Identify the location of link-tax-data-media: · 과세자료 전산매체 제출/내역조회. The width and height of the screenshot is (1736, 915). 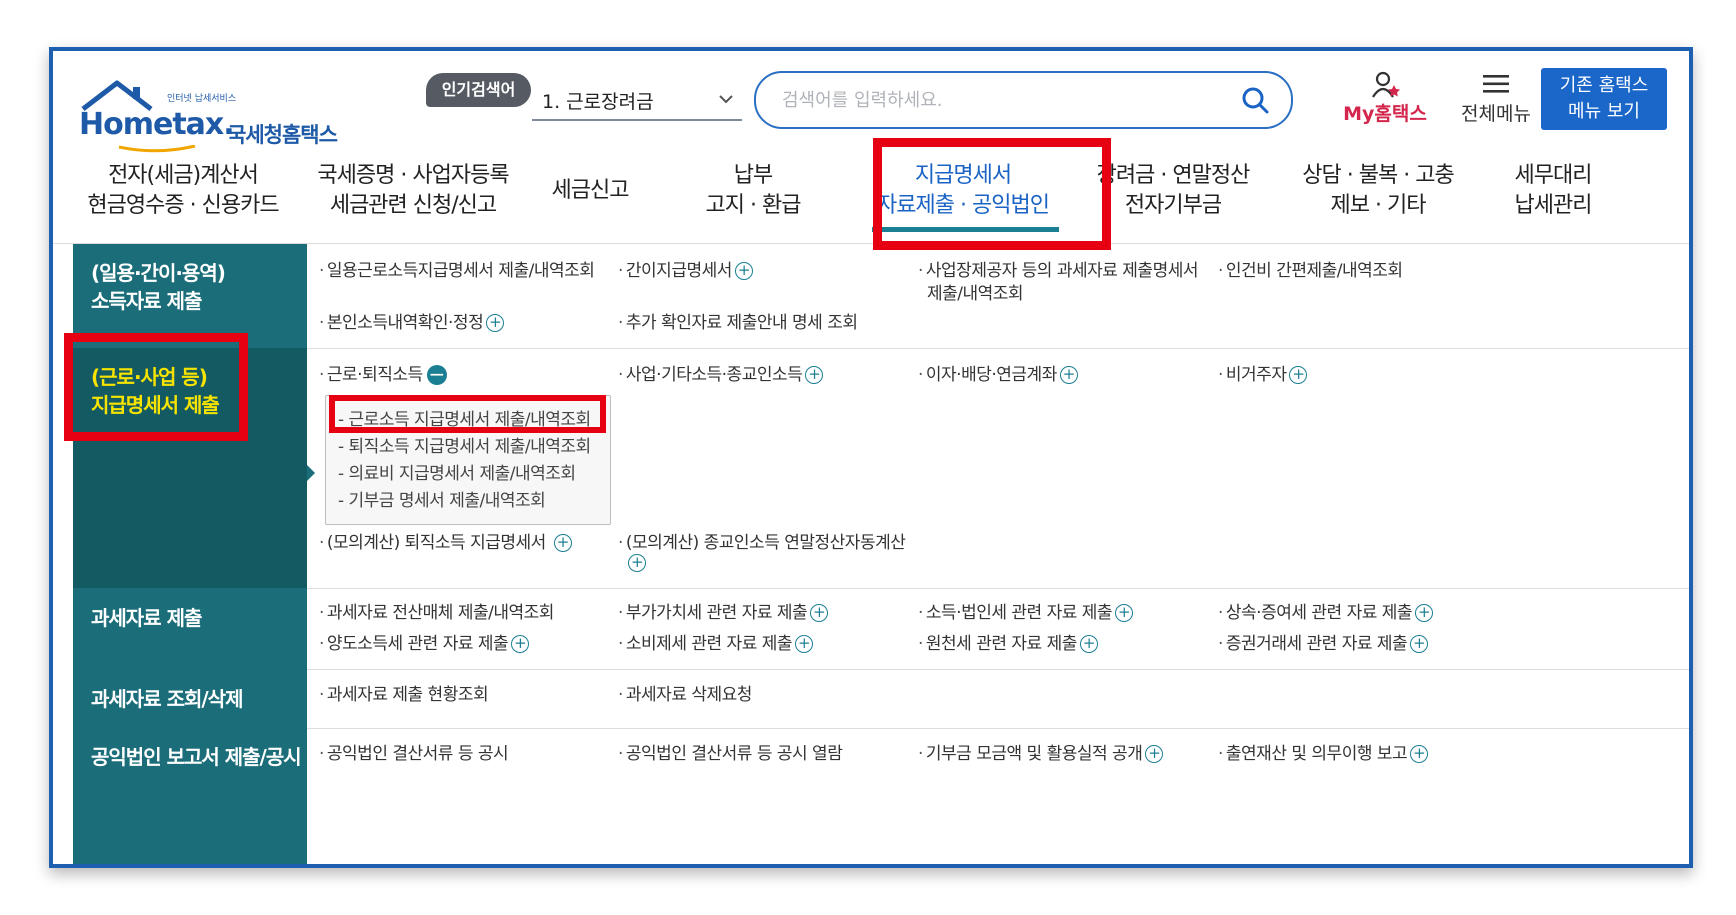
(436, 613).